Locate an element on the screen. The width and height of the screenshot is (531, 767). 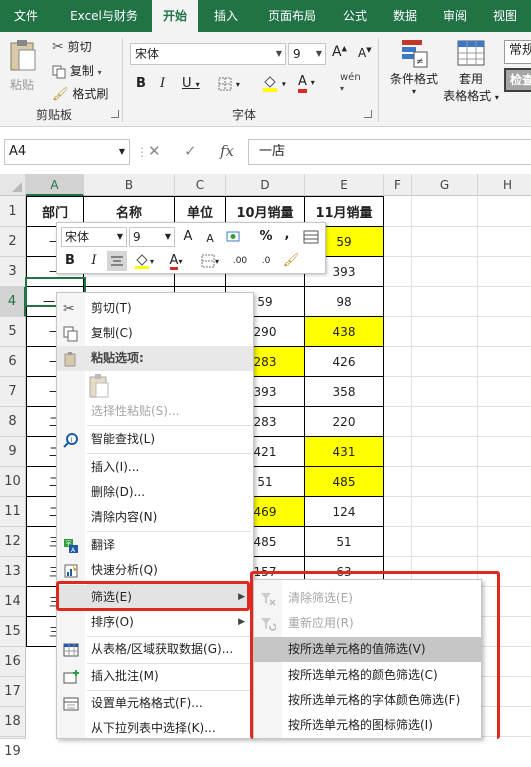
row-header-7: 7 is located at coordinates (13, 392).